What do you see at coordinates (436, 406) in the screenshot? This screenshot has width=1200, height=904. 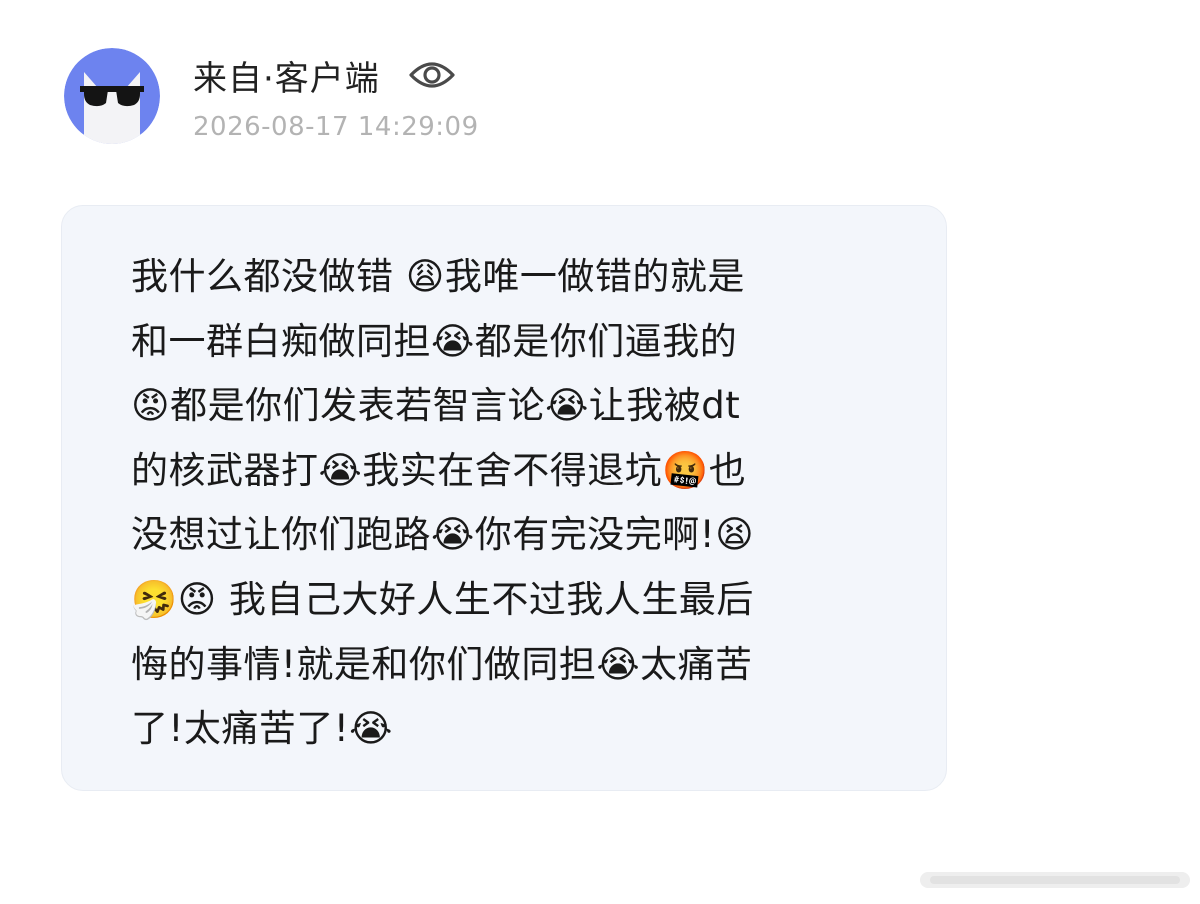 I see `message-line: 😡都是你们发表若智言论😭让我被dt` at bounding box center [436, 406].